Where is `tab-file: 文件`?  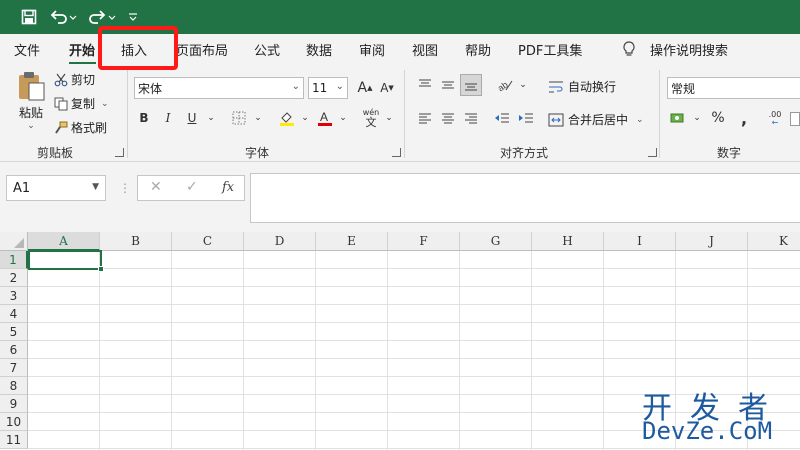
tab-file: 文件 is located at coordinates (27, 49).